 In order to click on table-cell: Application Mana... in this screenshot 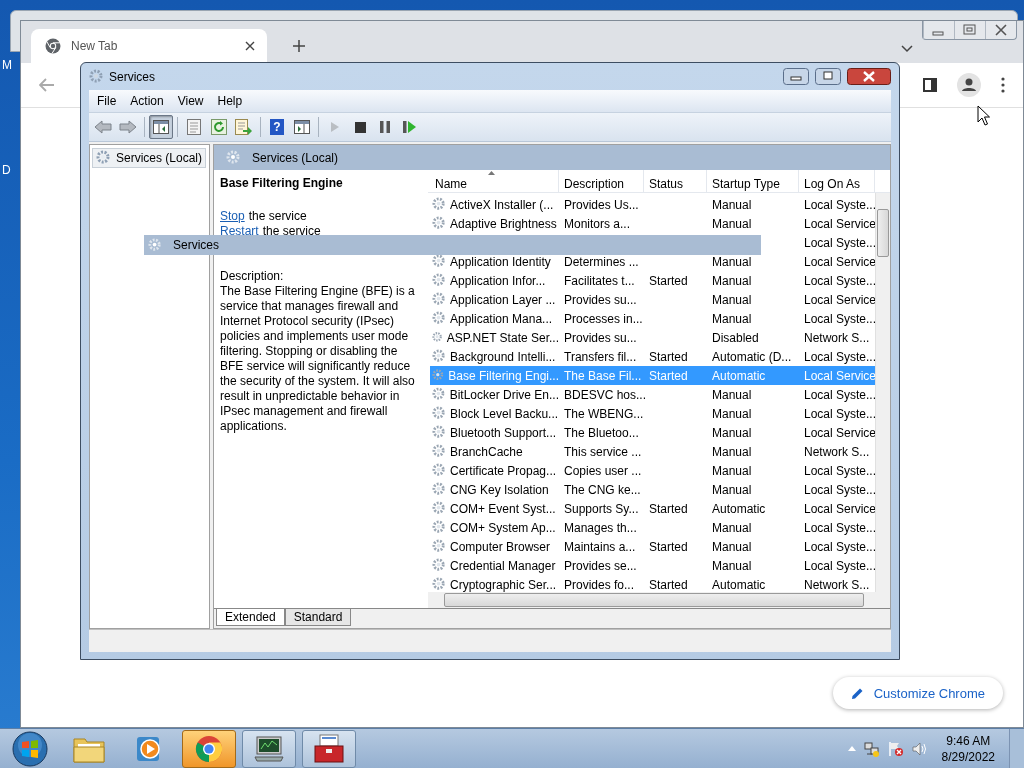, I will do `click(501, 318)`.